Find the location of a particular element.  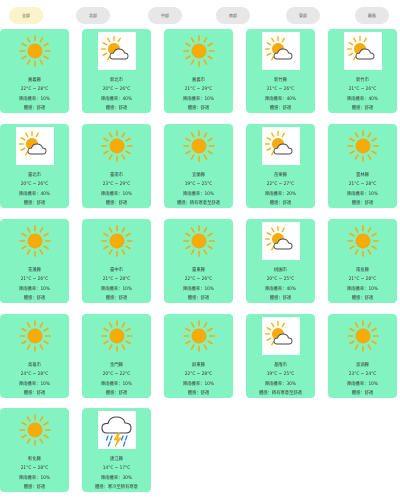

tab-3: 南部 is located at coordinates (233, 15).